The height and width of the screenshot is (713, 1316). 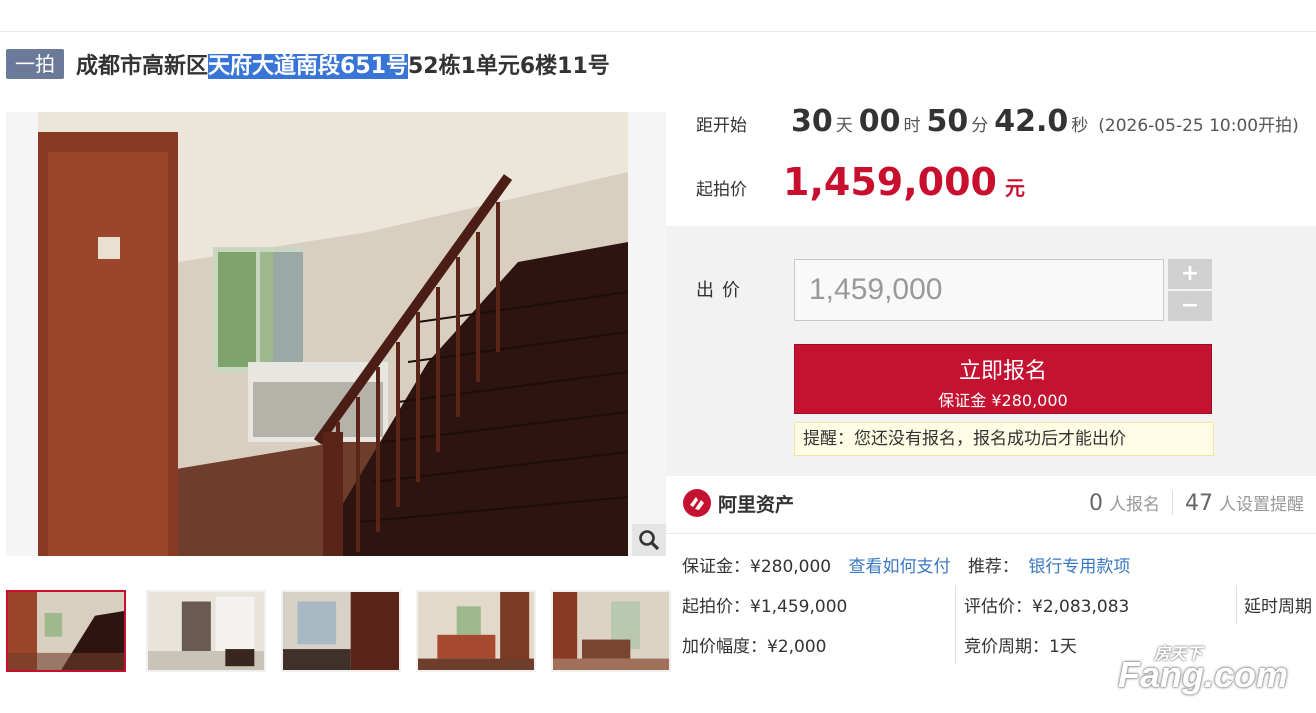 I want to click on reminders-label: 人设置提醒, so click(x=1261, y=505).